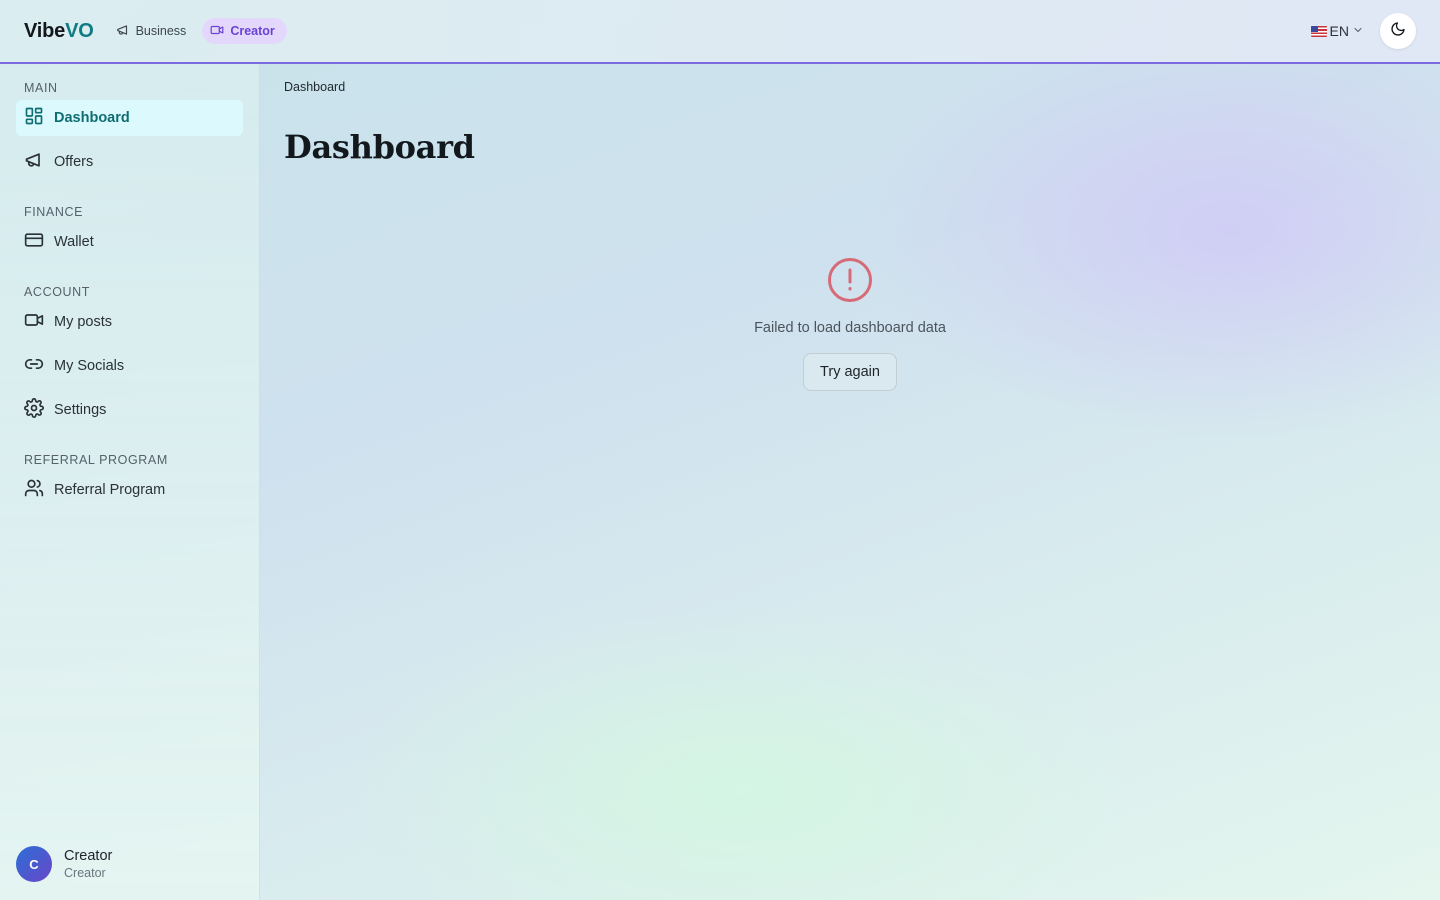 The height and width of the screenshot is (900, 1440). I want to click on language-selector: EN, so click(1337, 31).